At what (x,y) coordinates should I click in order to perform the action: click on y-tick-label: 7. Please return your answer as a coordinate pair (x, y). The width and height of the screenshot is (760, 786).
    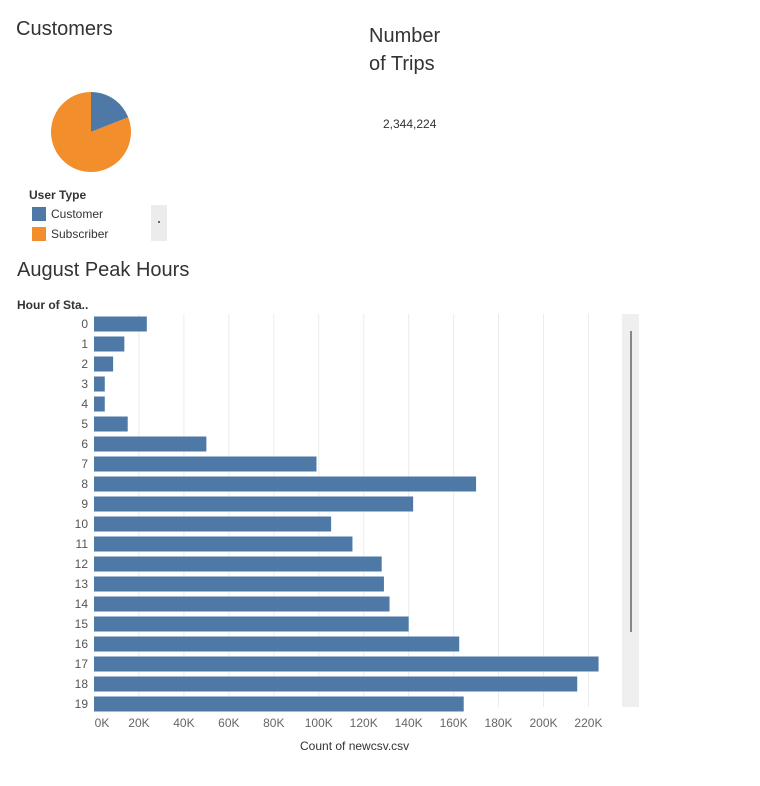
    Looking at the image, I should click on (84, 464).